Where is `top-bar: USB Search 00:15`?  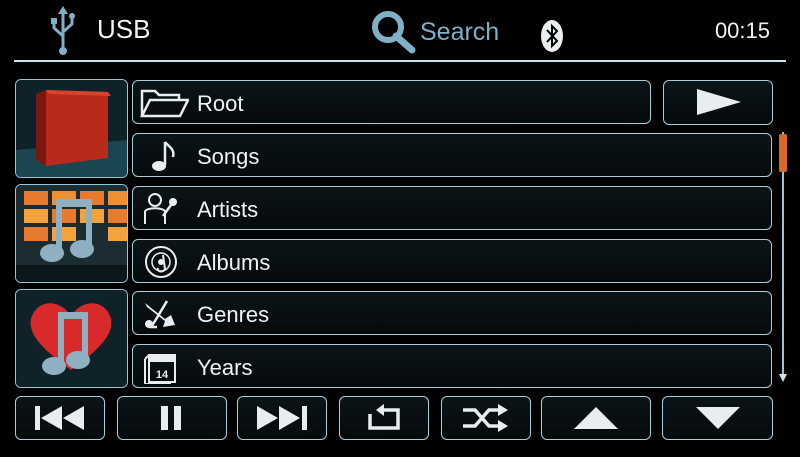
top-bar: USB Search 00:15 is located at coordinates (400, 31).